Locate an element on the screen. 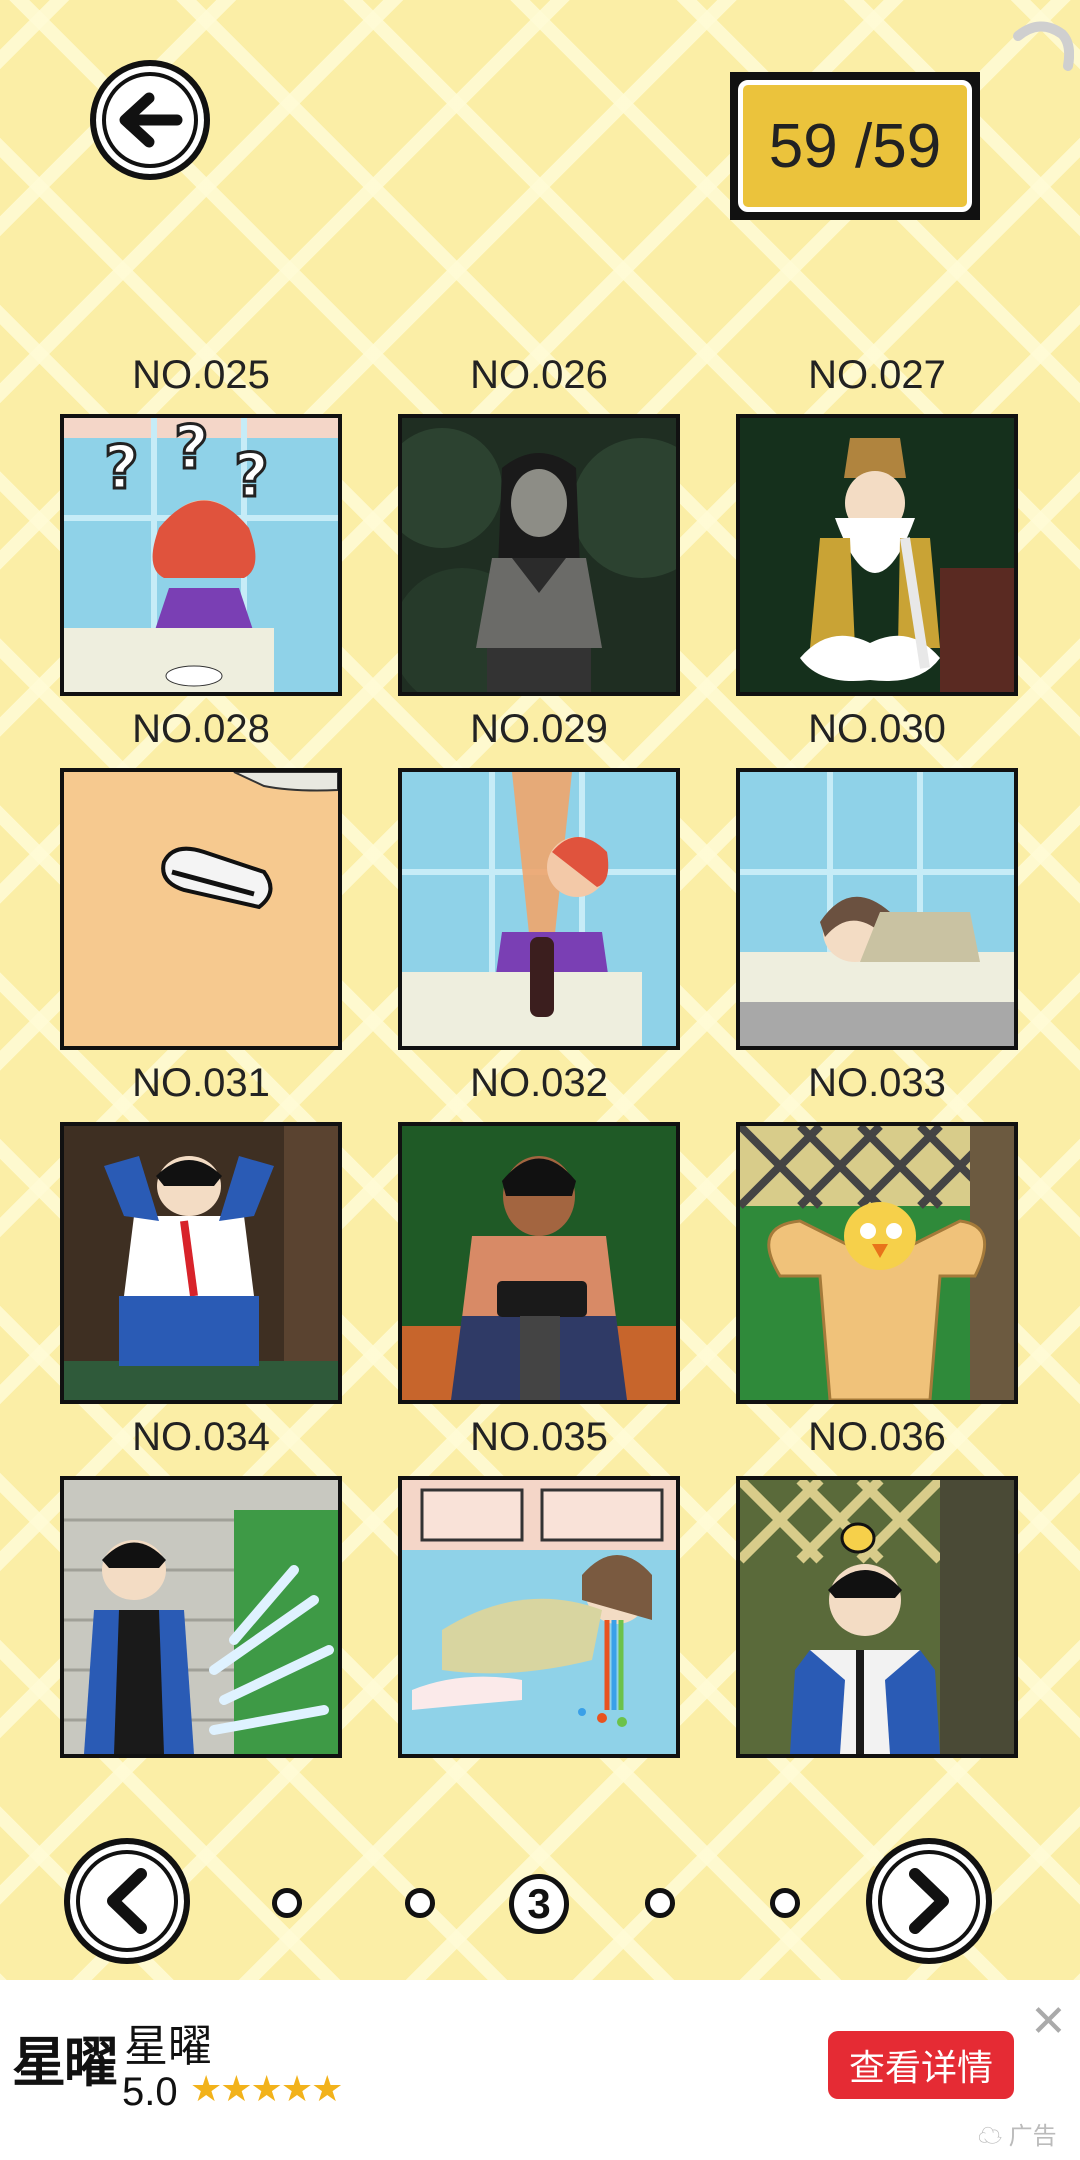  item-label: NO.030 is located at coordinates (877, 729).